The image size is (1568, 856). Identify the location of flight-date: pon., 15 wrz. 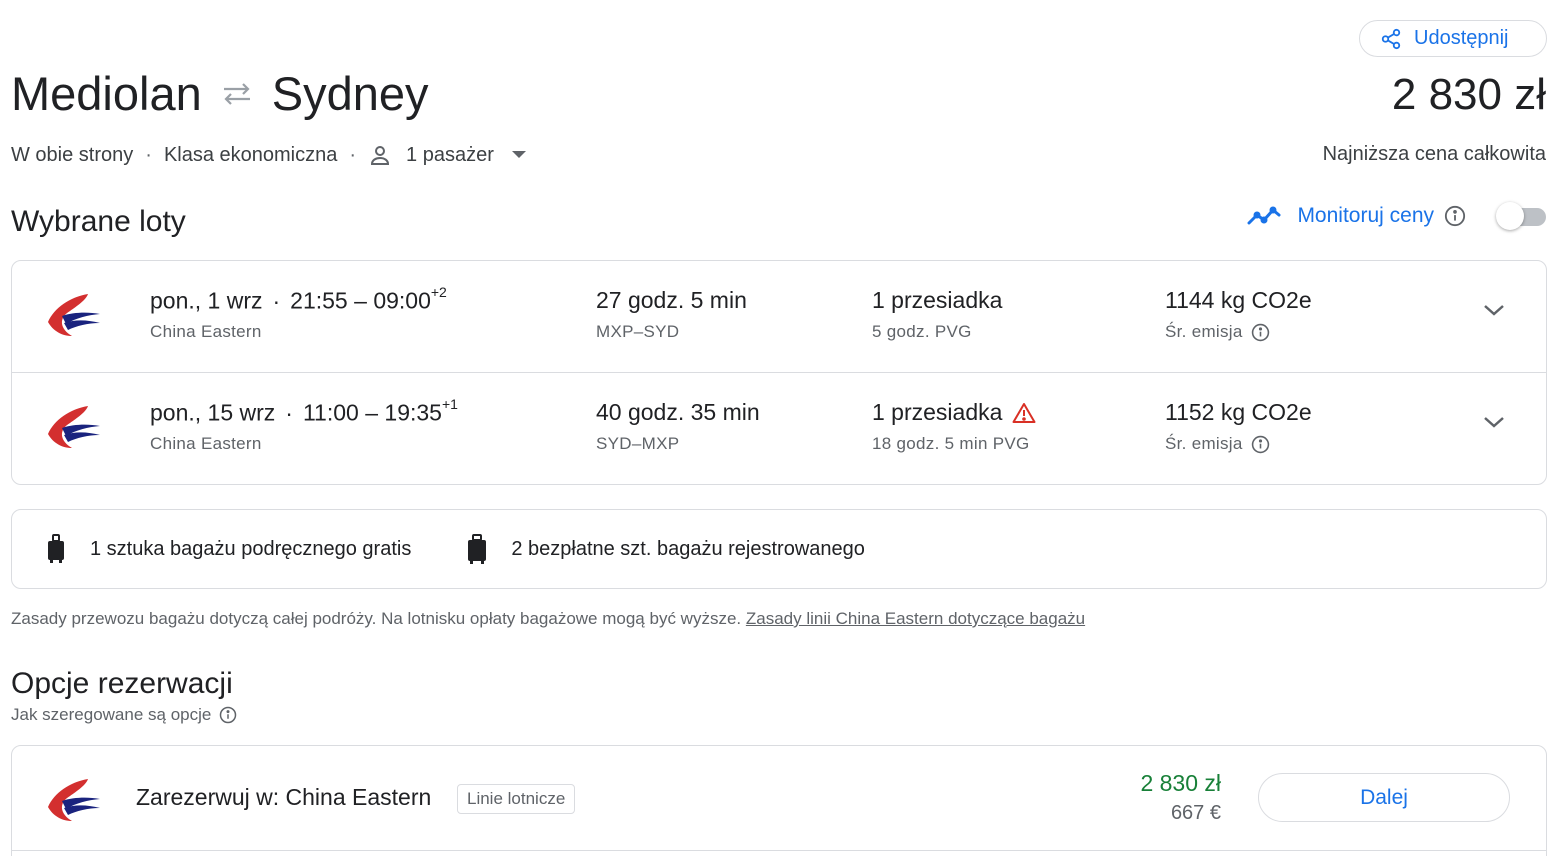
(213, 412).